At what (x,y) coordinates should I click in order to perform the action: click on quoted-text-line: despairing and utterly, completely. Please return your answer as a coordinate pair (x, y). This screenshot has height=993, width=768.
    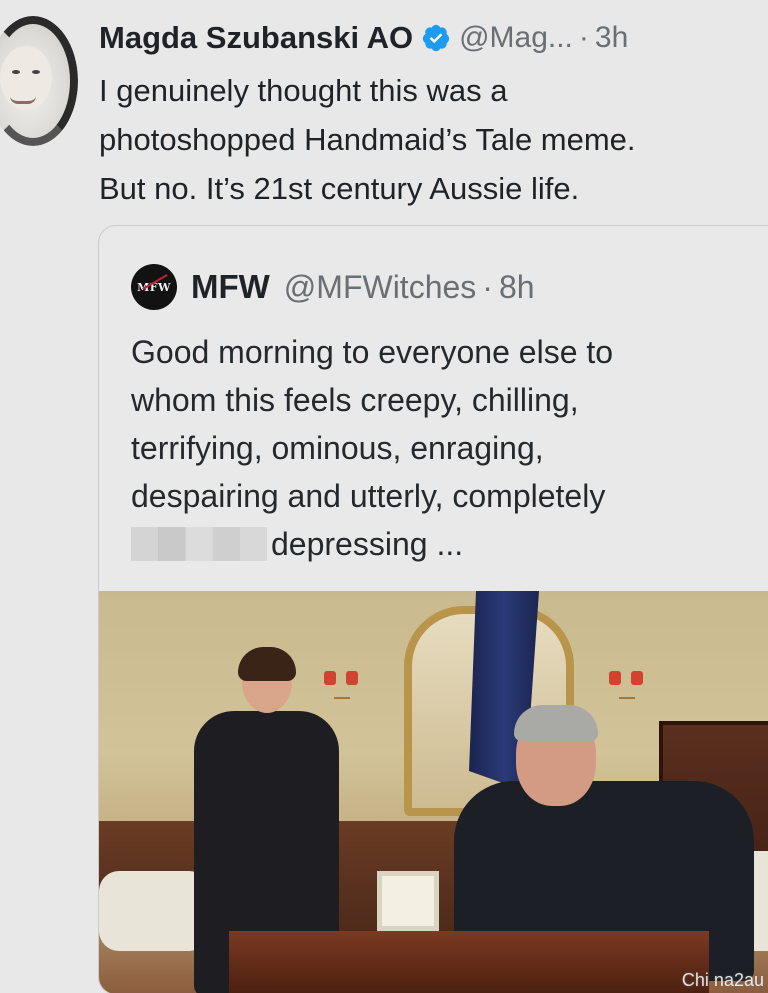
    Looking at the image, I should click on (368, 496).